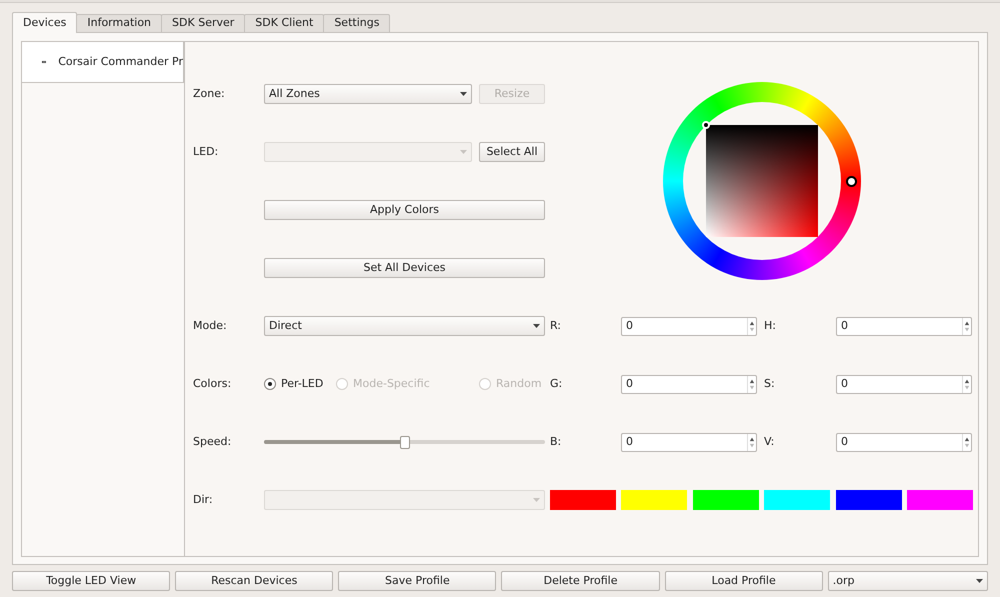 This screenshot has width=1000, height=597. What do you see at coordinates (294, 384) in the screenshot?
I see `radio-button: Per-LED` at bounding box center [294, 384].